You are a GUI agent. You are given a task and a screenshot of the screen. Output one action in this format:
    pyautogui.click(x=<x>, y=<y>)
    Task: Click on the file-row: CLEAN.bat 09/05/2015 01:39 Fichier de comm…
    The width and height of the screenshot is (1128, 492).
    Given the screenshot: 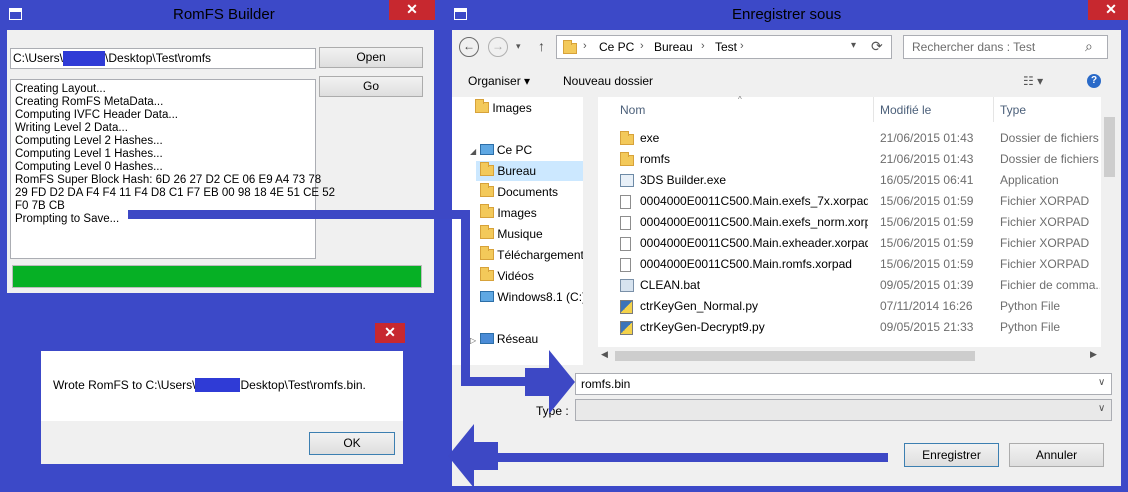 What is the action you would take?
    pyautogui.click(x=856, y=285)
    